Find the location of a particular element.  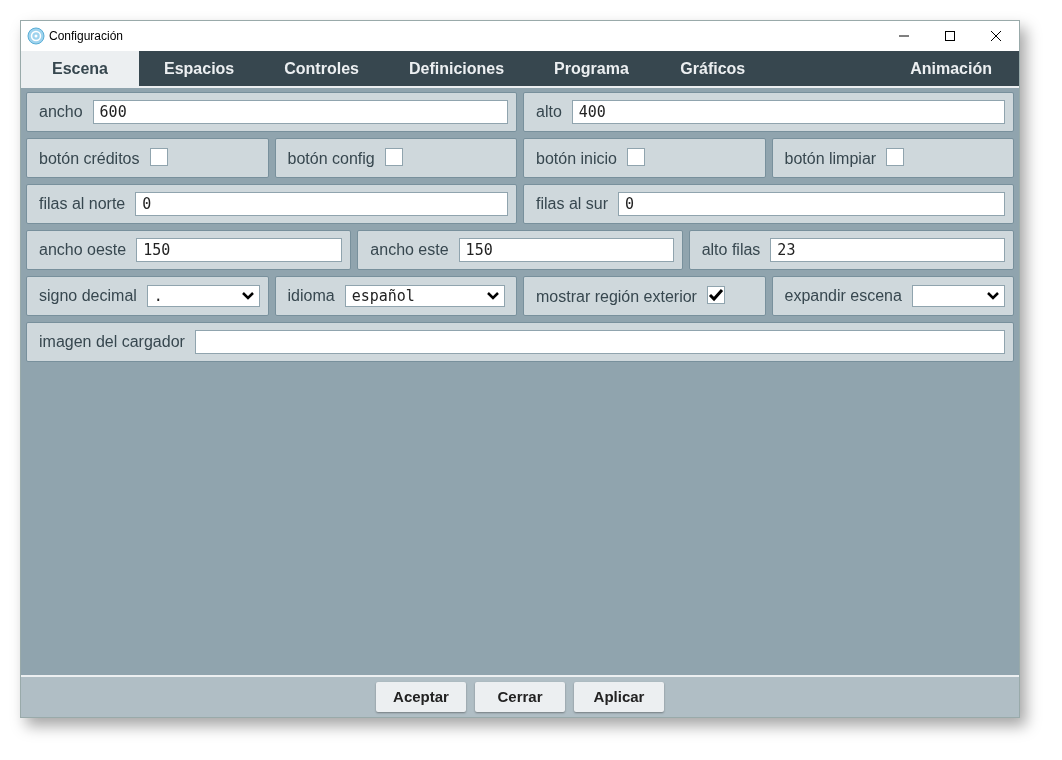

field-label: signo decimal is located at coordinates (88, 296).